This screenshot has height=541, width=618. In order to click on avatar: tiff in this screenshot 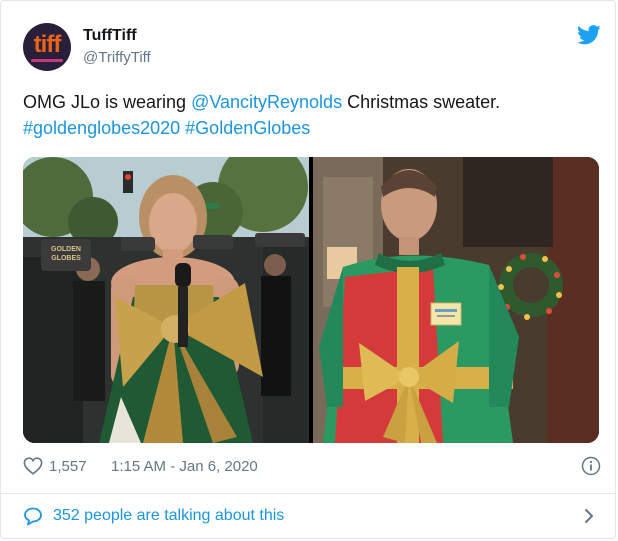, I will do `click(47, 47)`.